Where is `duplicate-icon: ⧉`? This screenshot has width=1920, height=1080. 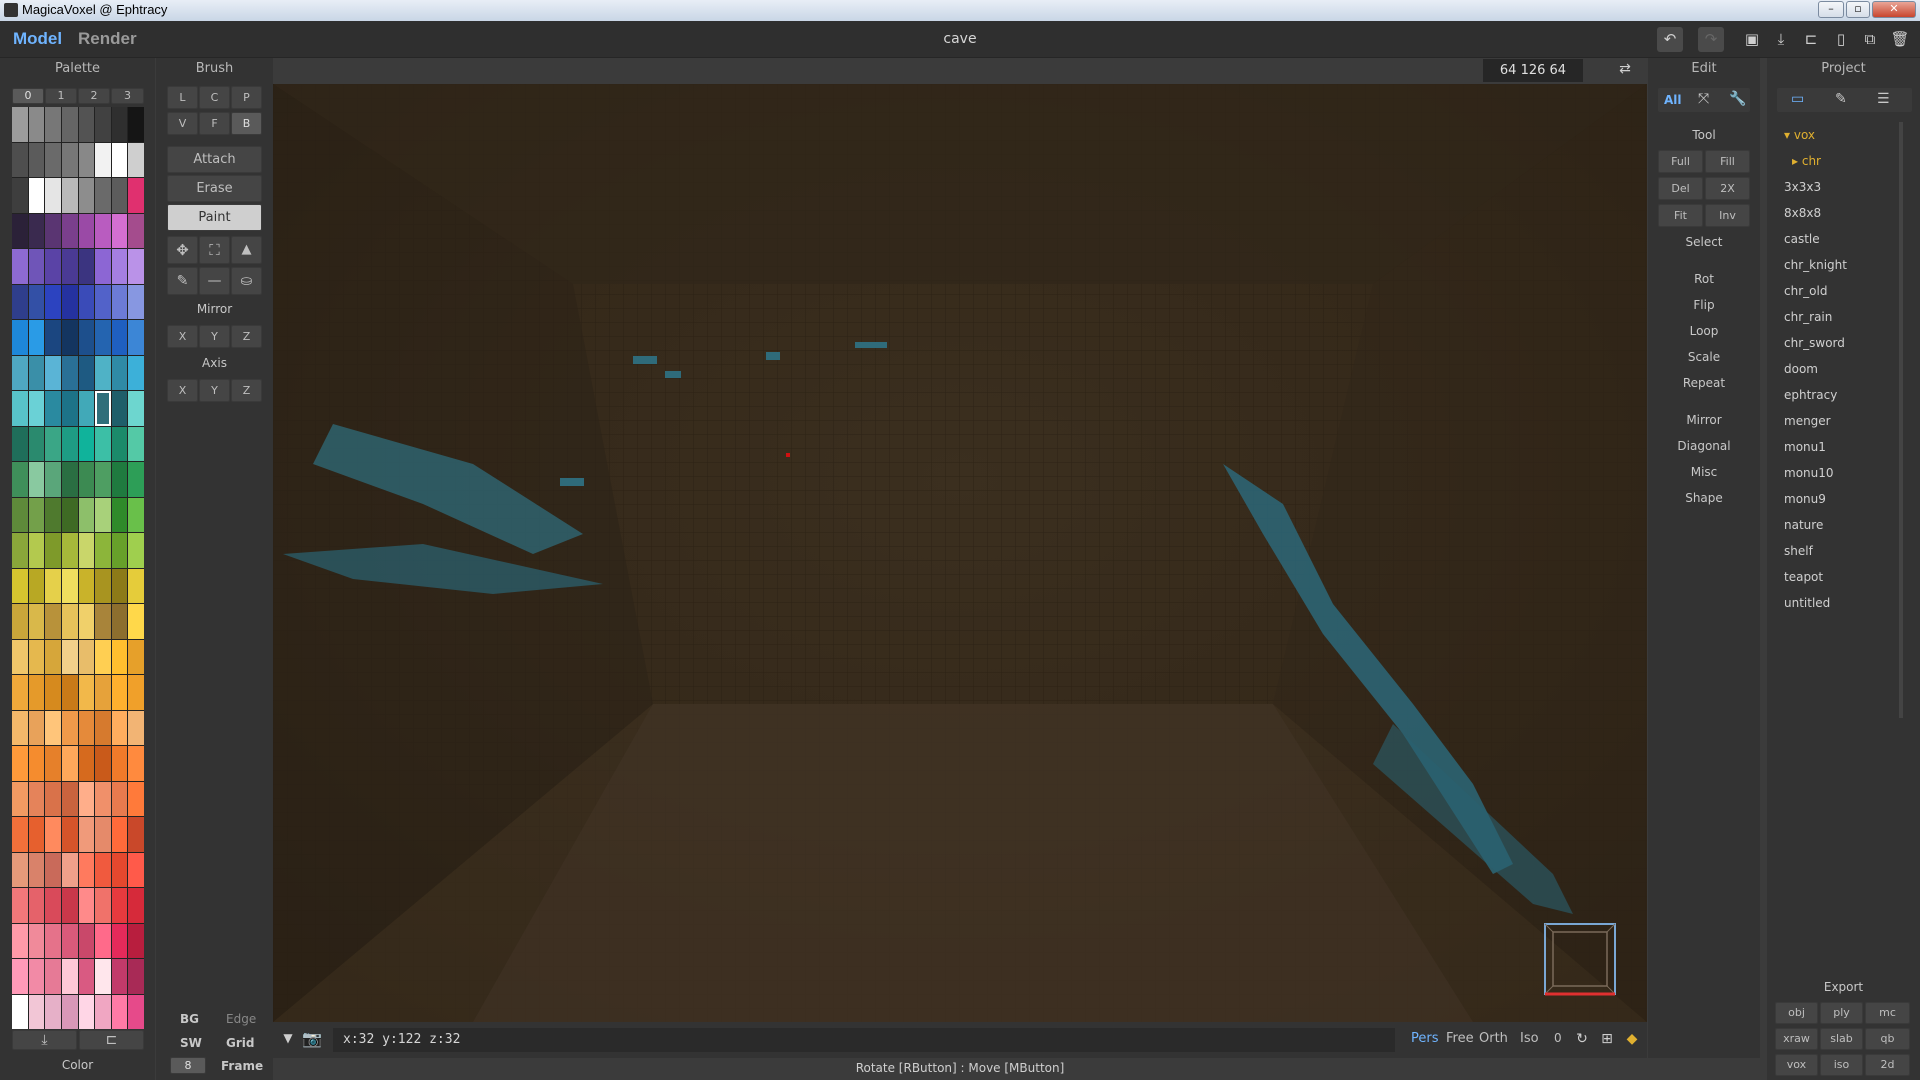 duplicate-icon: ⧉ is located at coordinates (1870, 39).